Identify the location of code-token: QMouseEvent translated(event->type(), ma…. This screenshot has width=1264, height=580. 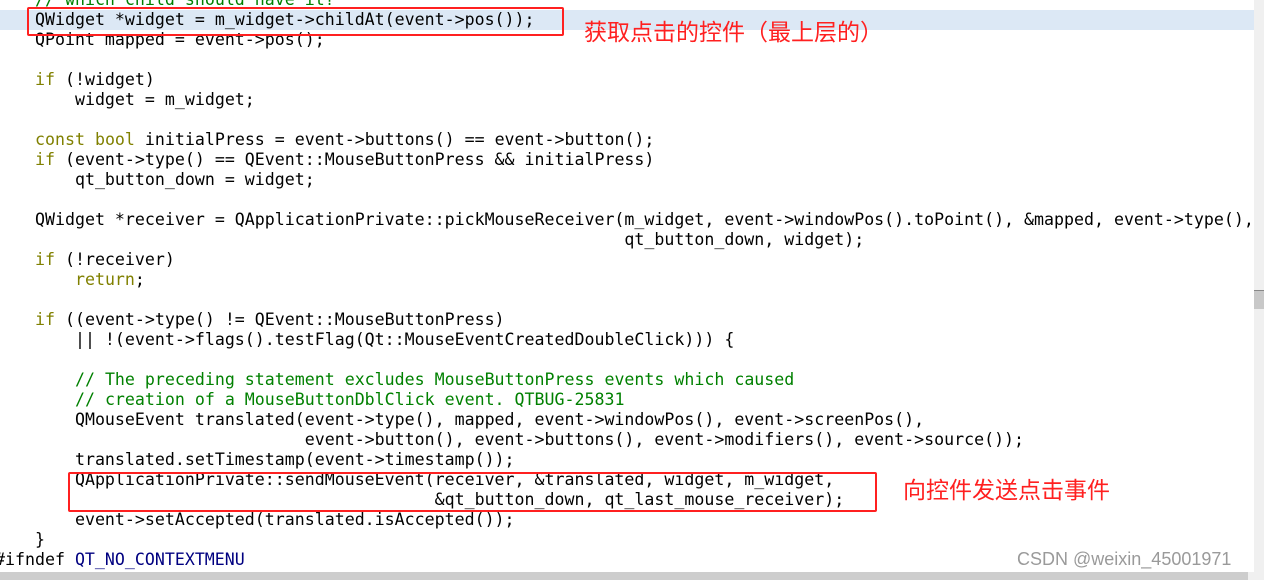
(480, 419).